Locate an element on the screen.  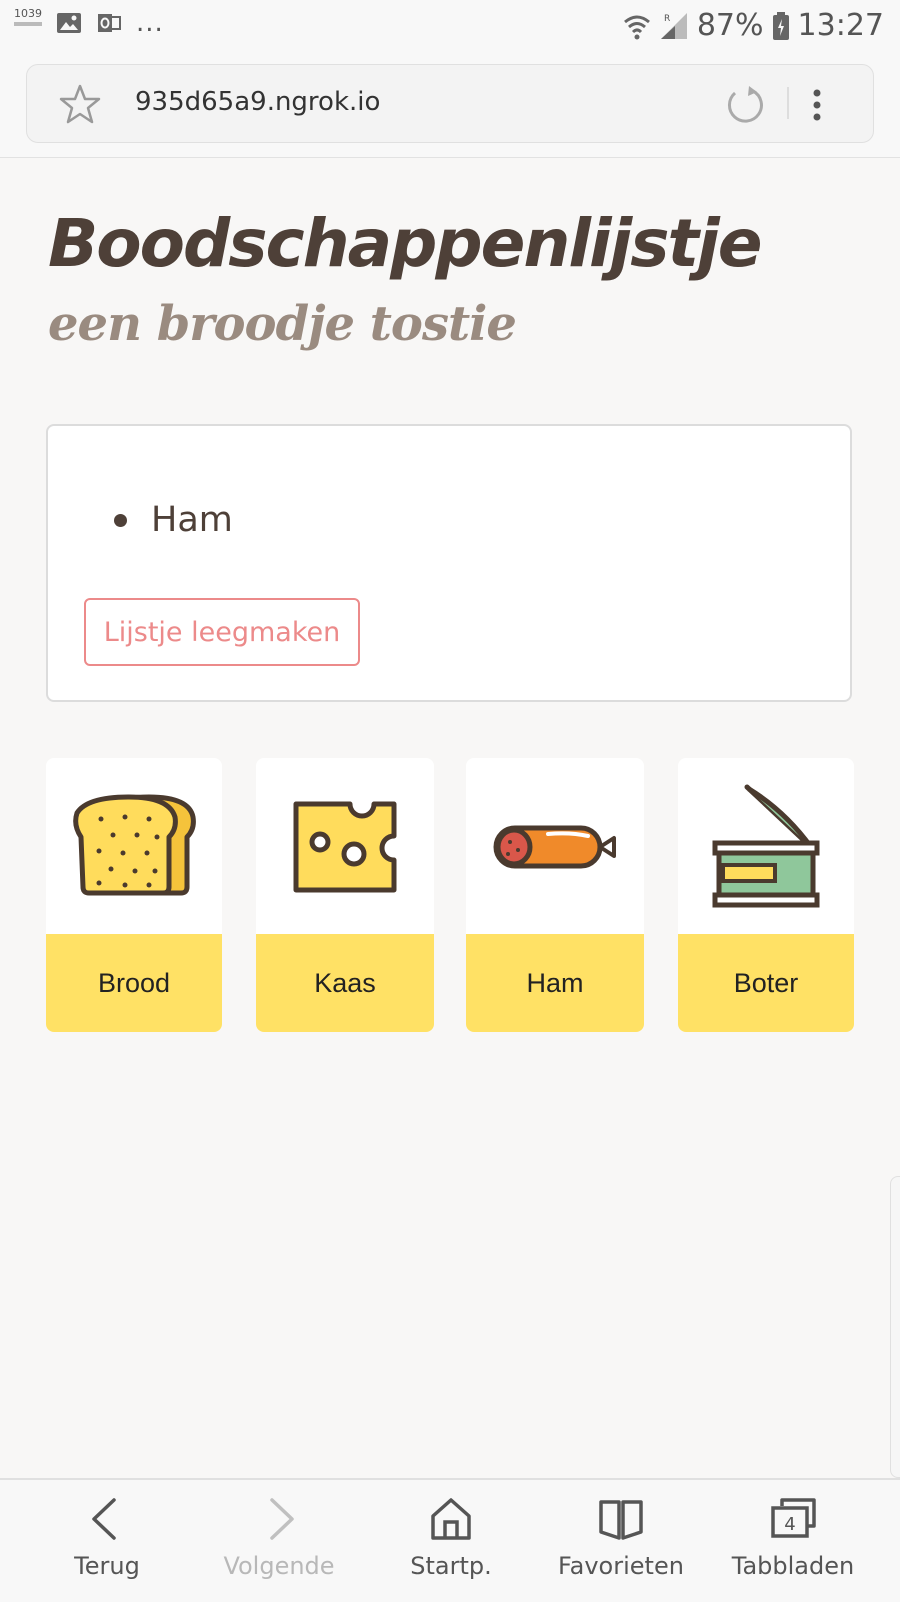
cheese-icon is located at coordinates (345, 847).